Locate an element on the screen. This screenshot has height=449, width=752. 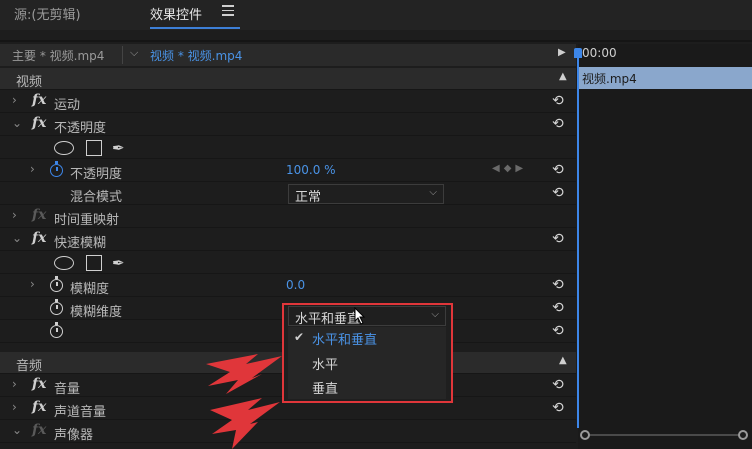
effect-label: 不透明度 is located at coordinates (80, 128).